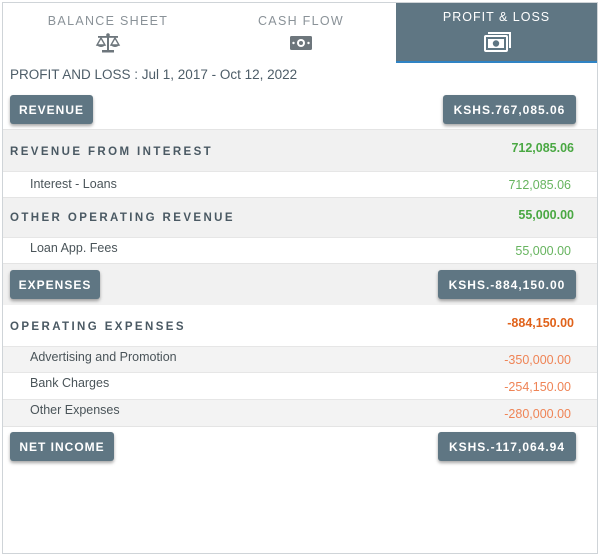  What do you see at coordinates (540, 323) in the screenshot?
I see `section-value: -884,150.00` at bounding box center [540, 323].